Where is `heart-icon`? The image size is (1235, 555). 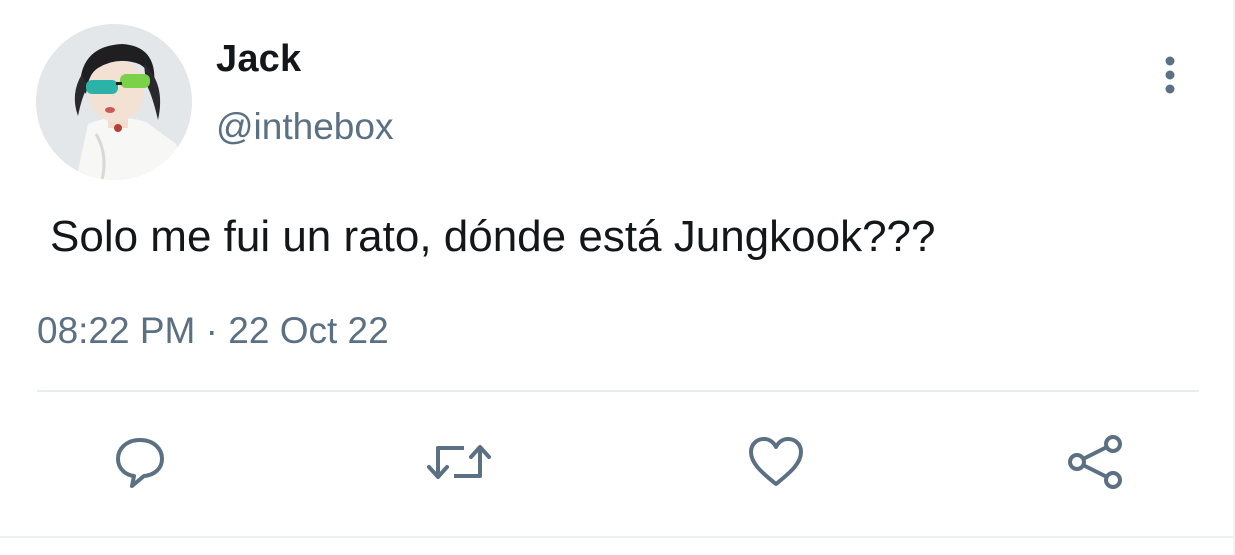
heart-icon is located at coordinates (776, 461).